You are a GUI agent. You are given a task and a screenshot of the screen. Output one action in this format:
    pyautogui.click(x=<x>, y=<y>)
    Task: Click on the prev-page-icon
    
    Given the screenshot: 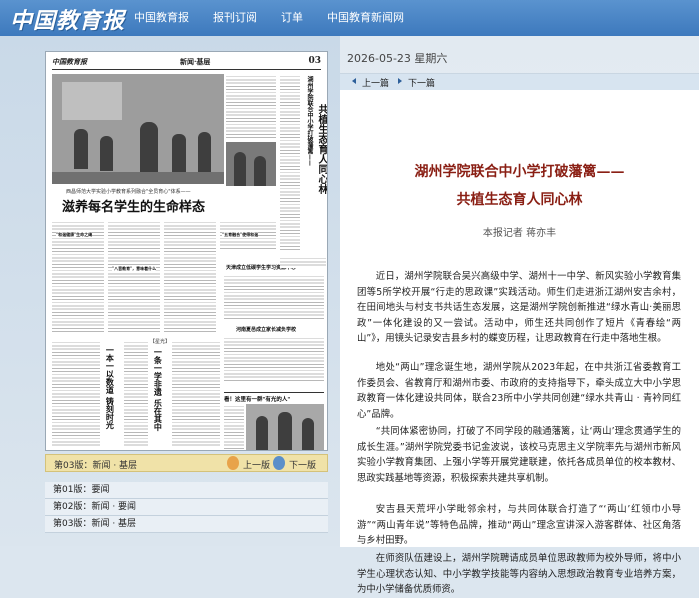 What is the action you would take?
    pyautogui.click(x=233, y=463)
    